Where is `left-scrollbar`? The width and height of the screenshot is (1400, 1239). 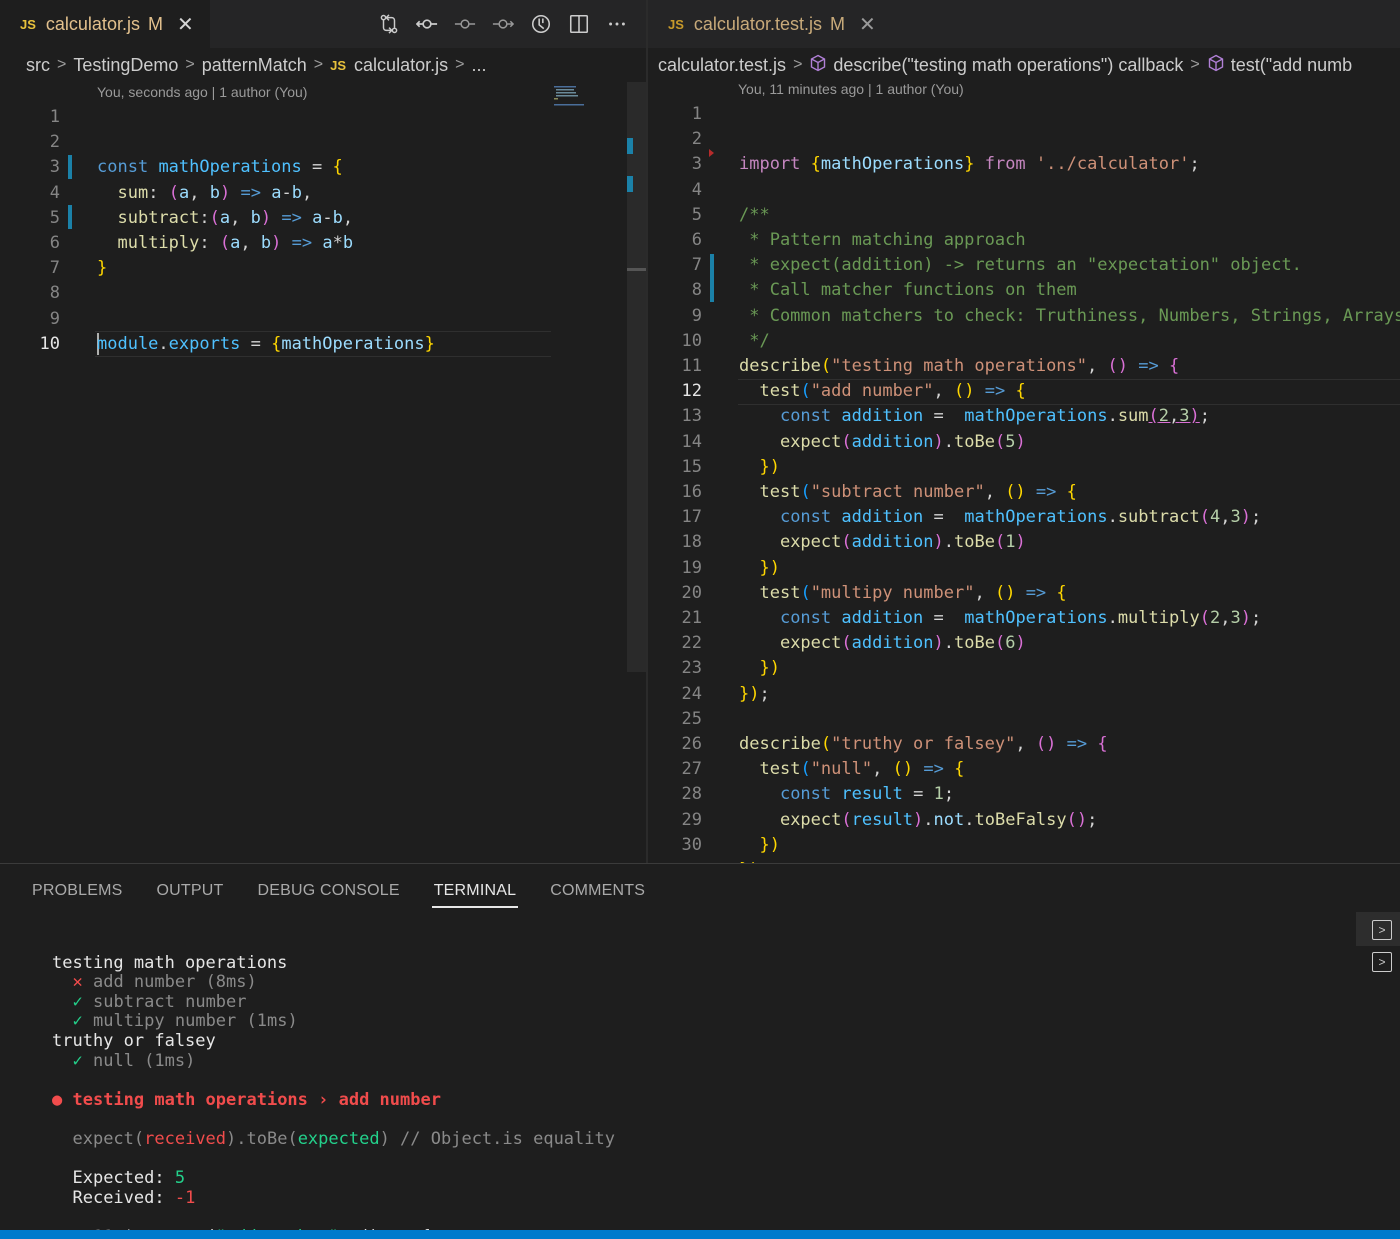 left-scrollbar is located at coordinates (637, 377).